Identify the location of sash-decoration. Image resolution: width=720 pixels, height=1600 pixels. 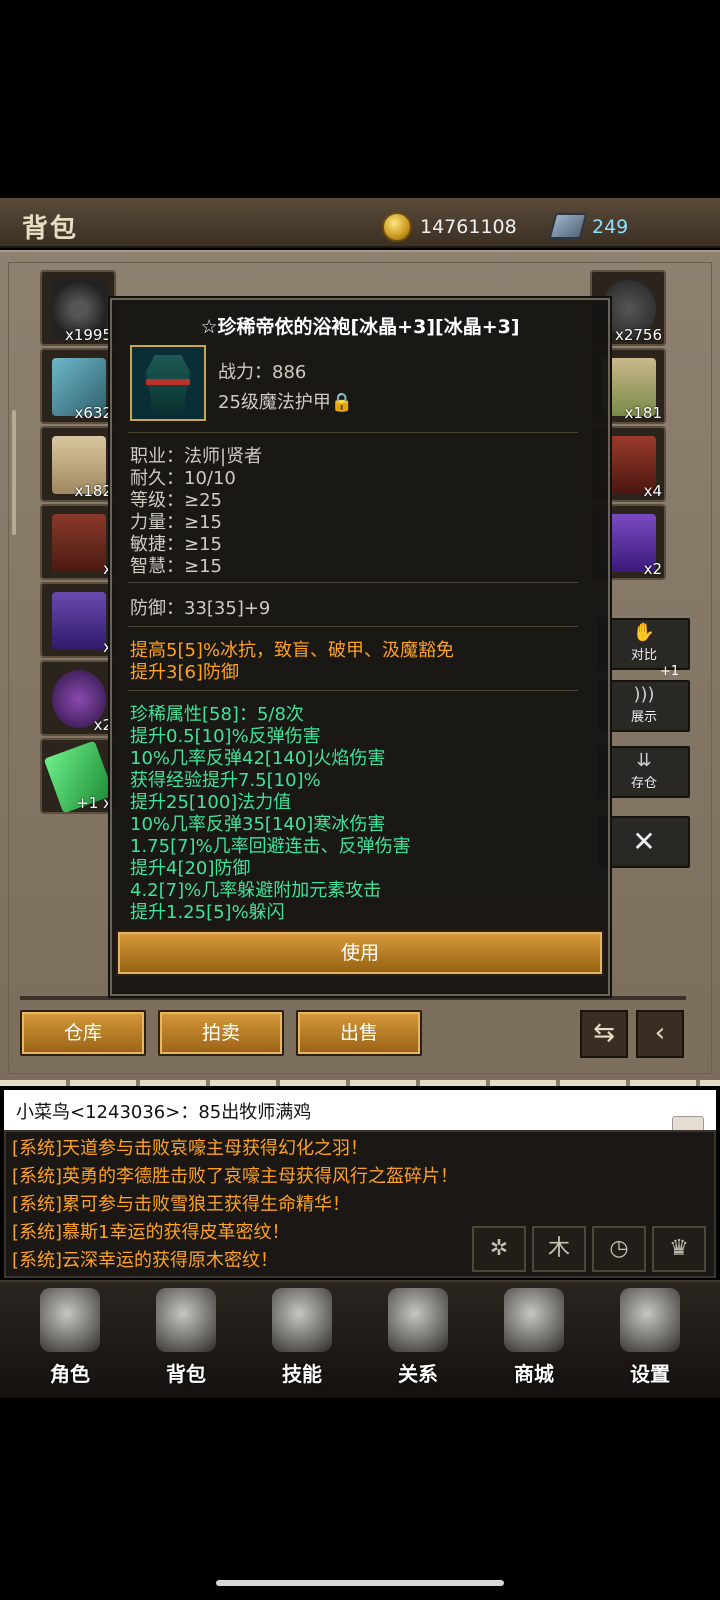
(168, 382).